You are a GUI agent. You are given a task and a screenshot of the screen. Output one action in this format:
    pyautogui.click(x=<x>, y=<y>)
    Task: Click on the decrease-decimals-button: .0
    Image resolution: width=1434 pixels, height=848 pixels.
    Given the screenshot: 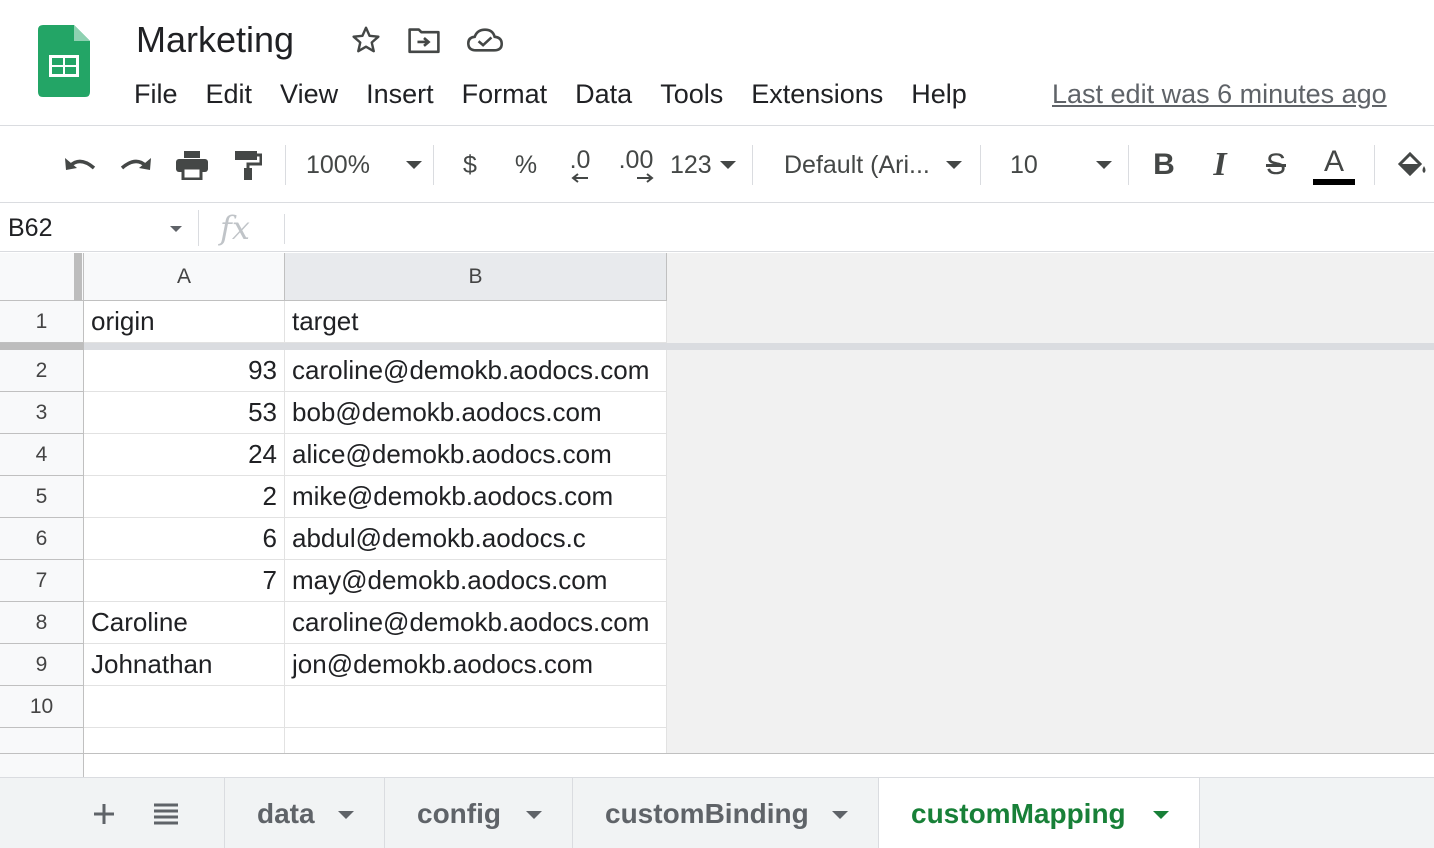 What is the action you would take?
    pyautogui.click(x=580, y=165)
    